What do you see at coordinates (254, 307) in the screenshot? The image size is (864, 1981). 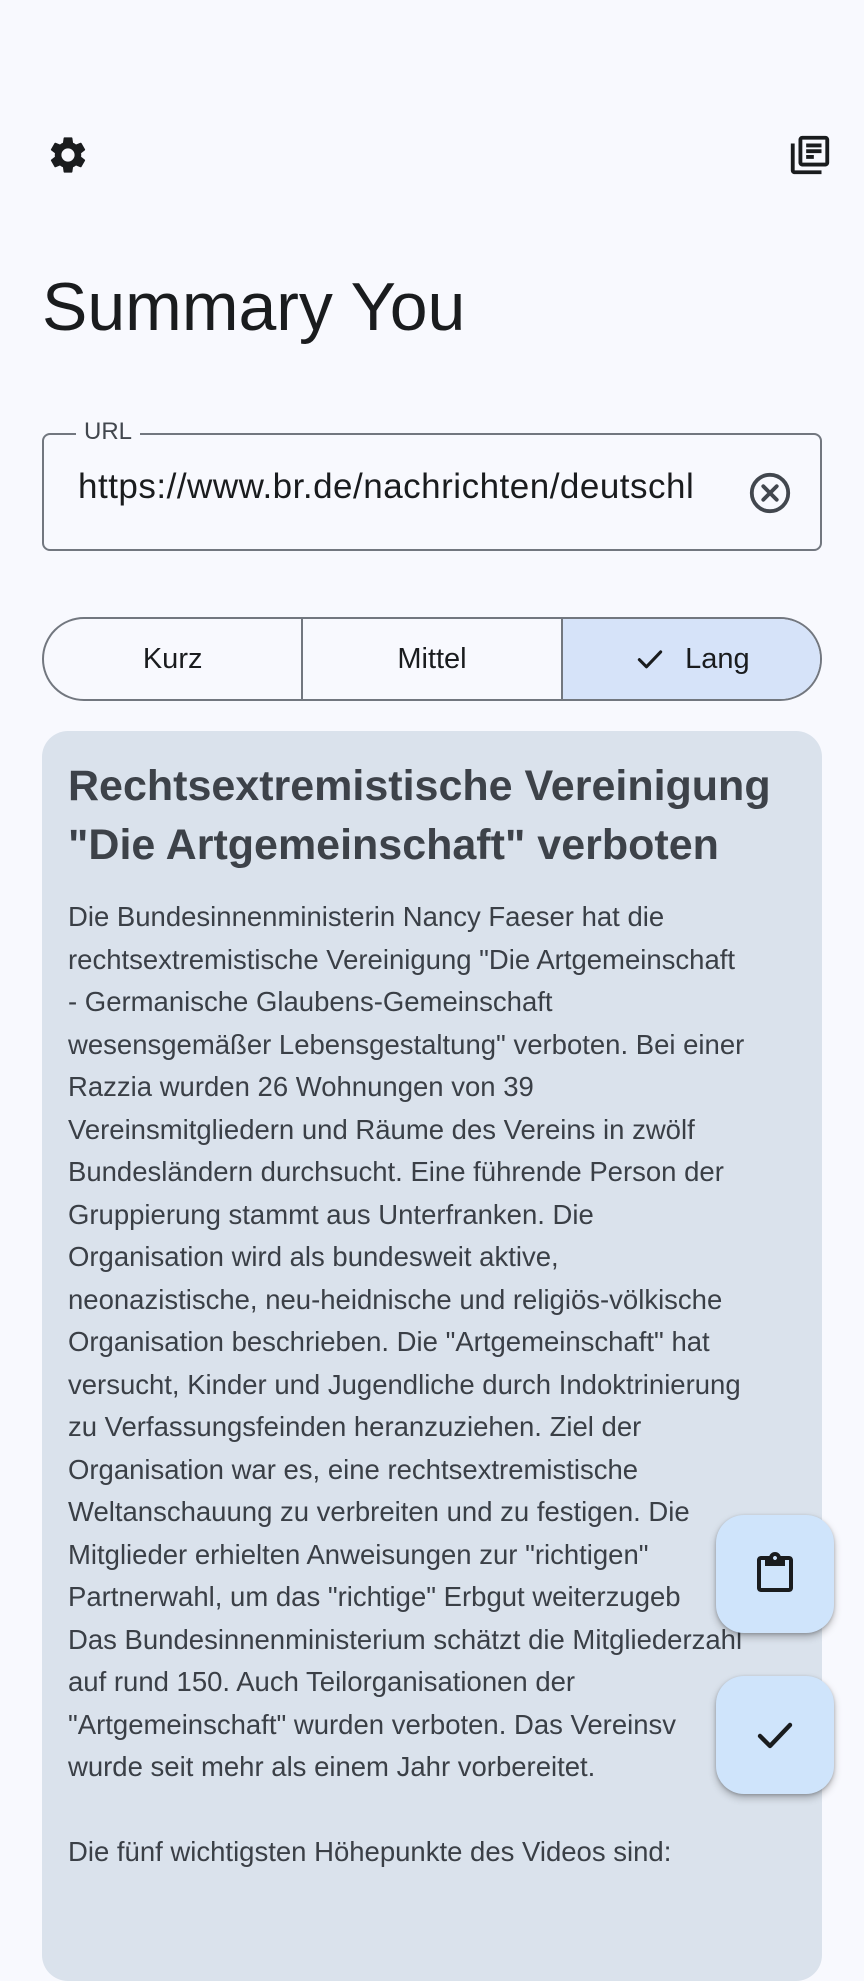 I see `page-title: Summary You` at bounding box center [254, 307].